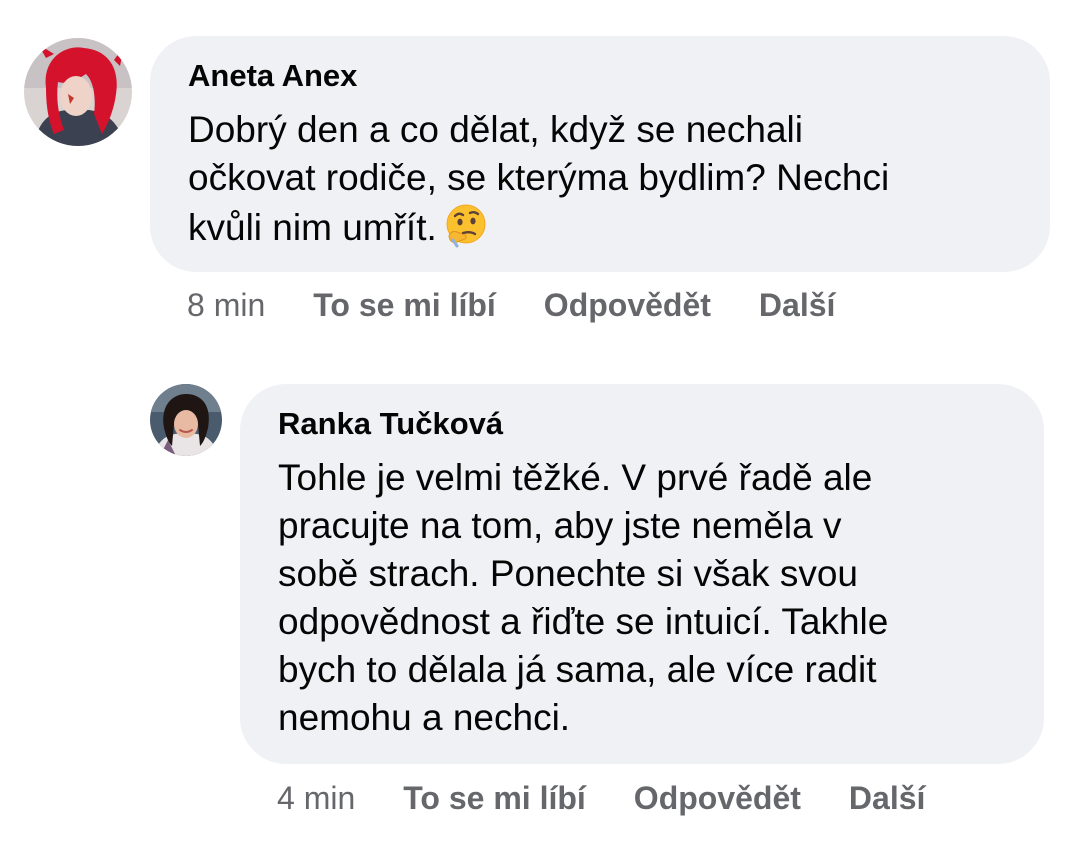 This screenshot has height=845, width=1080. I want to click on comment-text-line: nemohu a nechci., so click(424, 717).